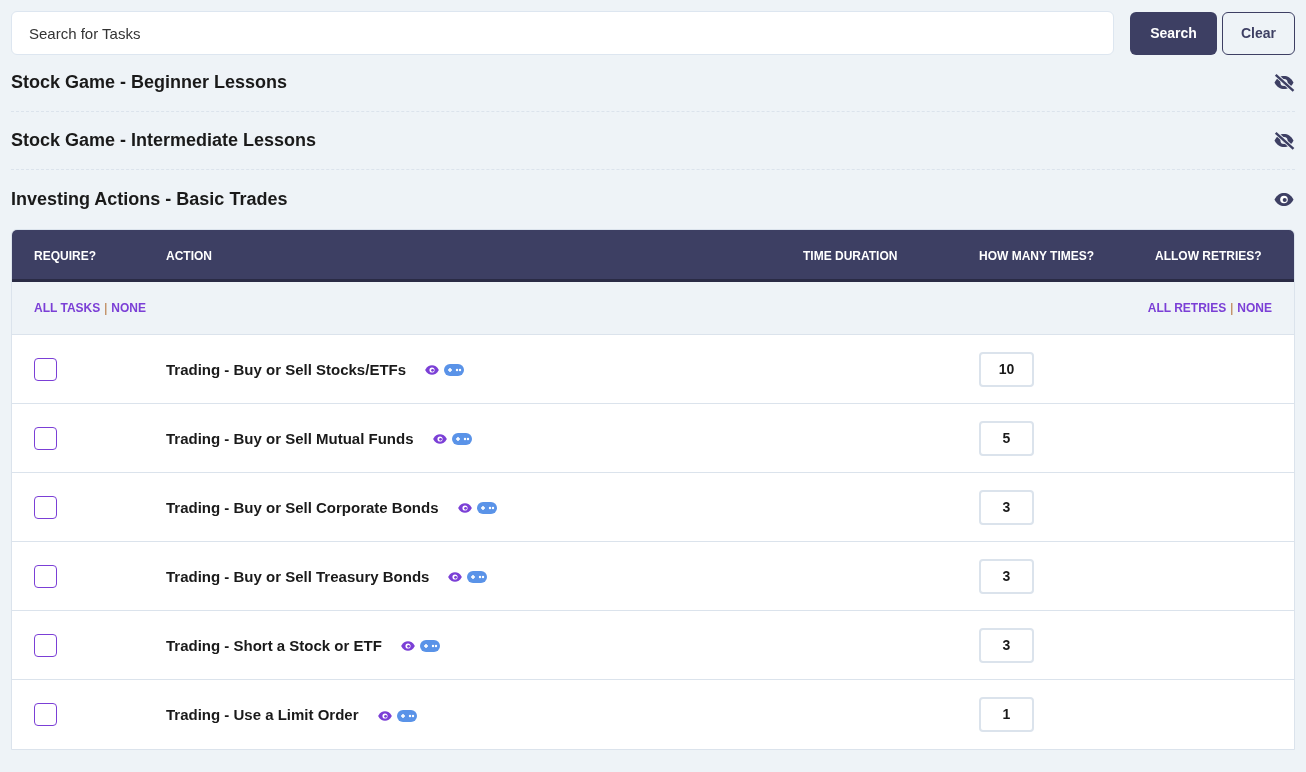  What do you see at coordinates (189, 255) in the screenshot?
I see `column-header: ACTION` at bounding box center [189, 255].